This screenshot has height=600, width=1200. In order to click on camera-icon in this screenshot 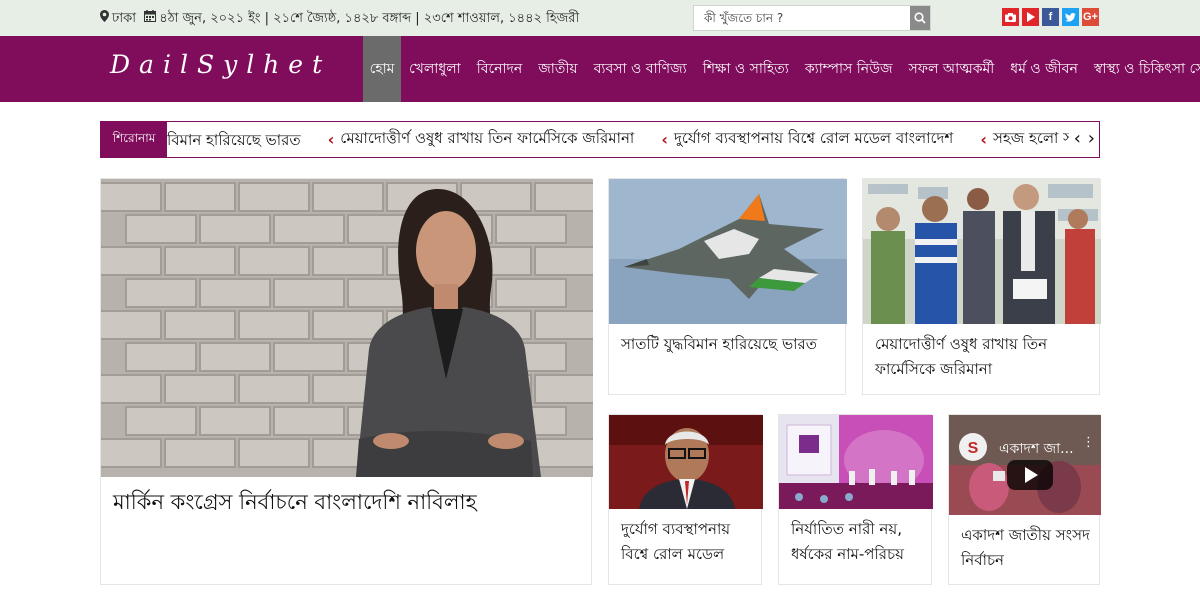, I will do `click(1010, 17)`.